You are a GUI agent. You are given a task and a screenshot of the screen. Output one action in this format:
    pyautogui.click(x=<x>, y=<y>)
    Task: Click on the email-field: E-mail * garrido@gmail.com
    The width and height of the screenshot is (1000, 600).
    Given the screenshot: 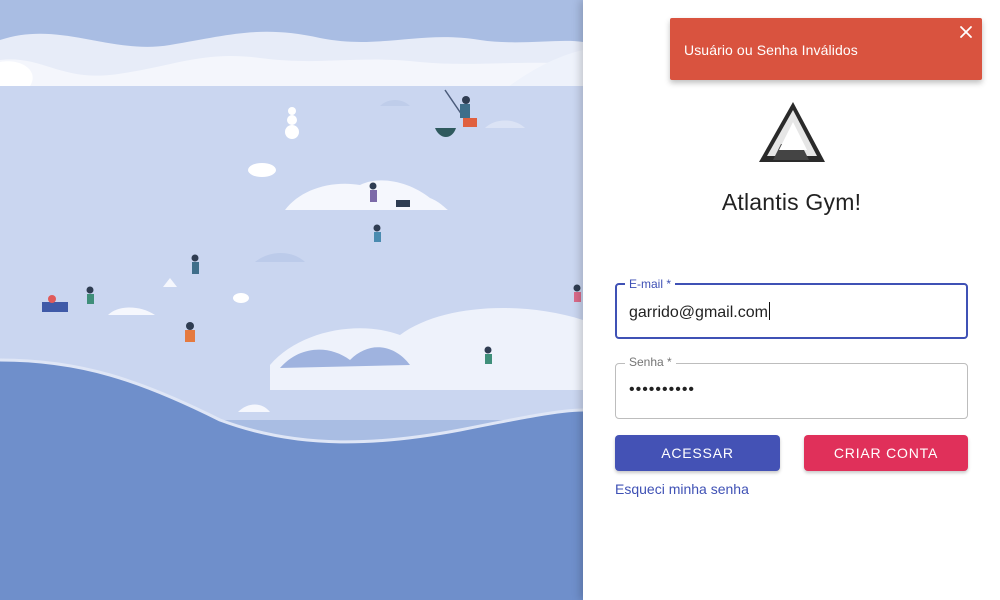 What is the action you would take?
    pyautogui.click(x=791, y=308)
    